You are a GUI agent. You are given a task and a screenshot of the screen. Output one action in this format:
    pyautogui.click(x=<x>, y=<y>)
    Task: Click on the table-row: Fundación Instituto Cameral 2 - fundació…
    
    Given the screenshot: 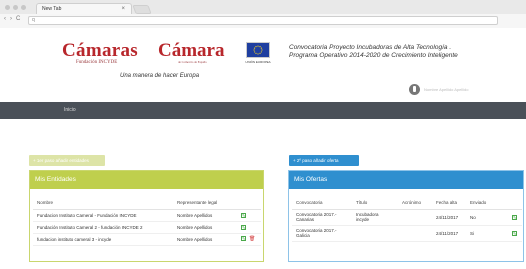 What is the action you would take?
    pyautogui.click(x=147, y=227)
    